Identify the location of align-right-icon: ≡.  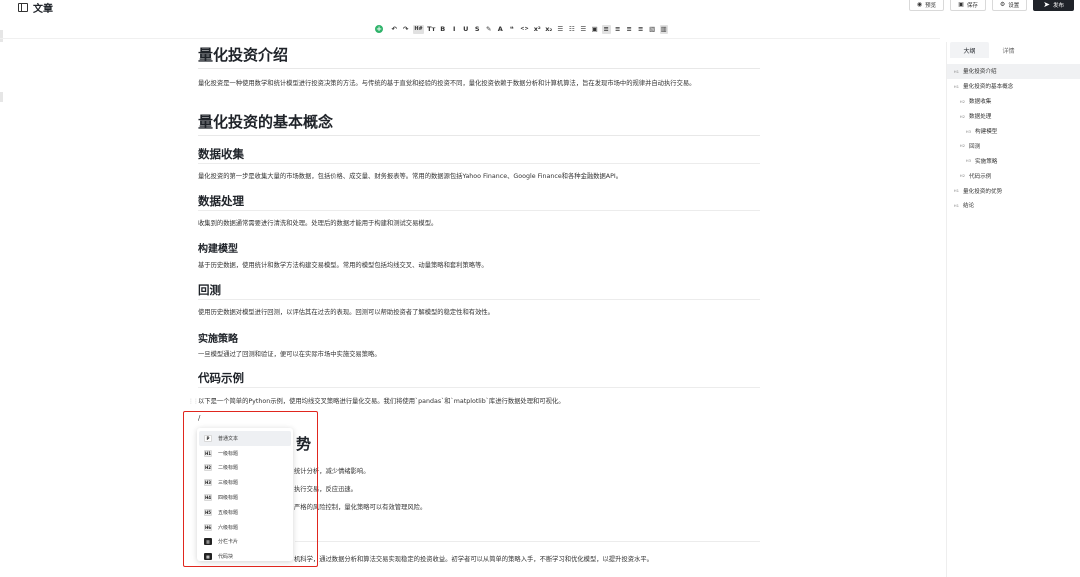
(629, 29).